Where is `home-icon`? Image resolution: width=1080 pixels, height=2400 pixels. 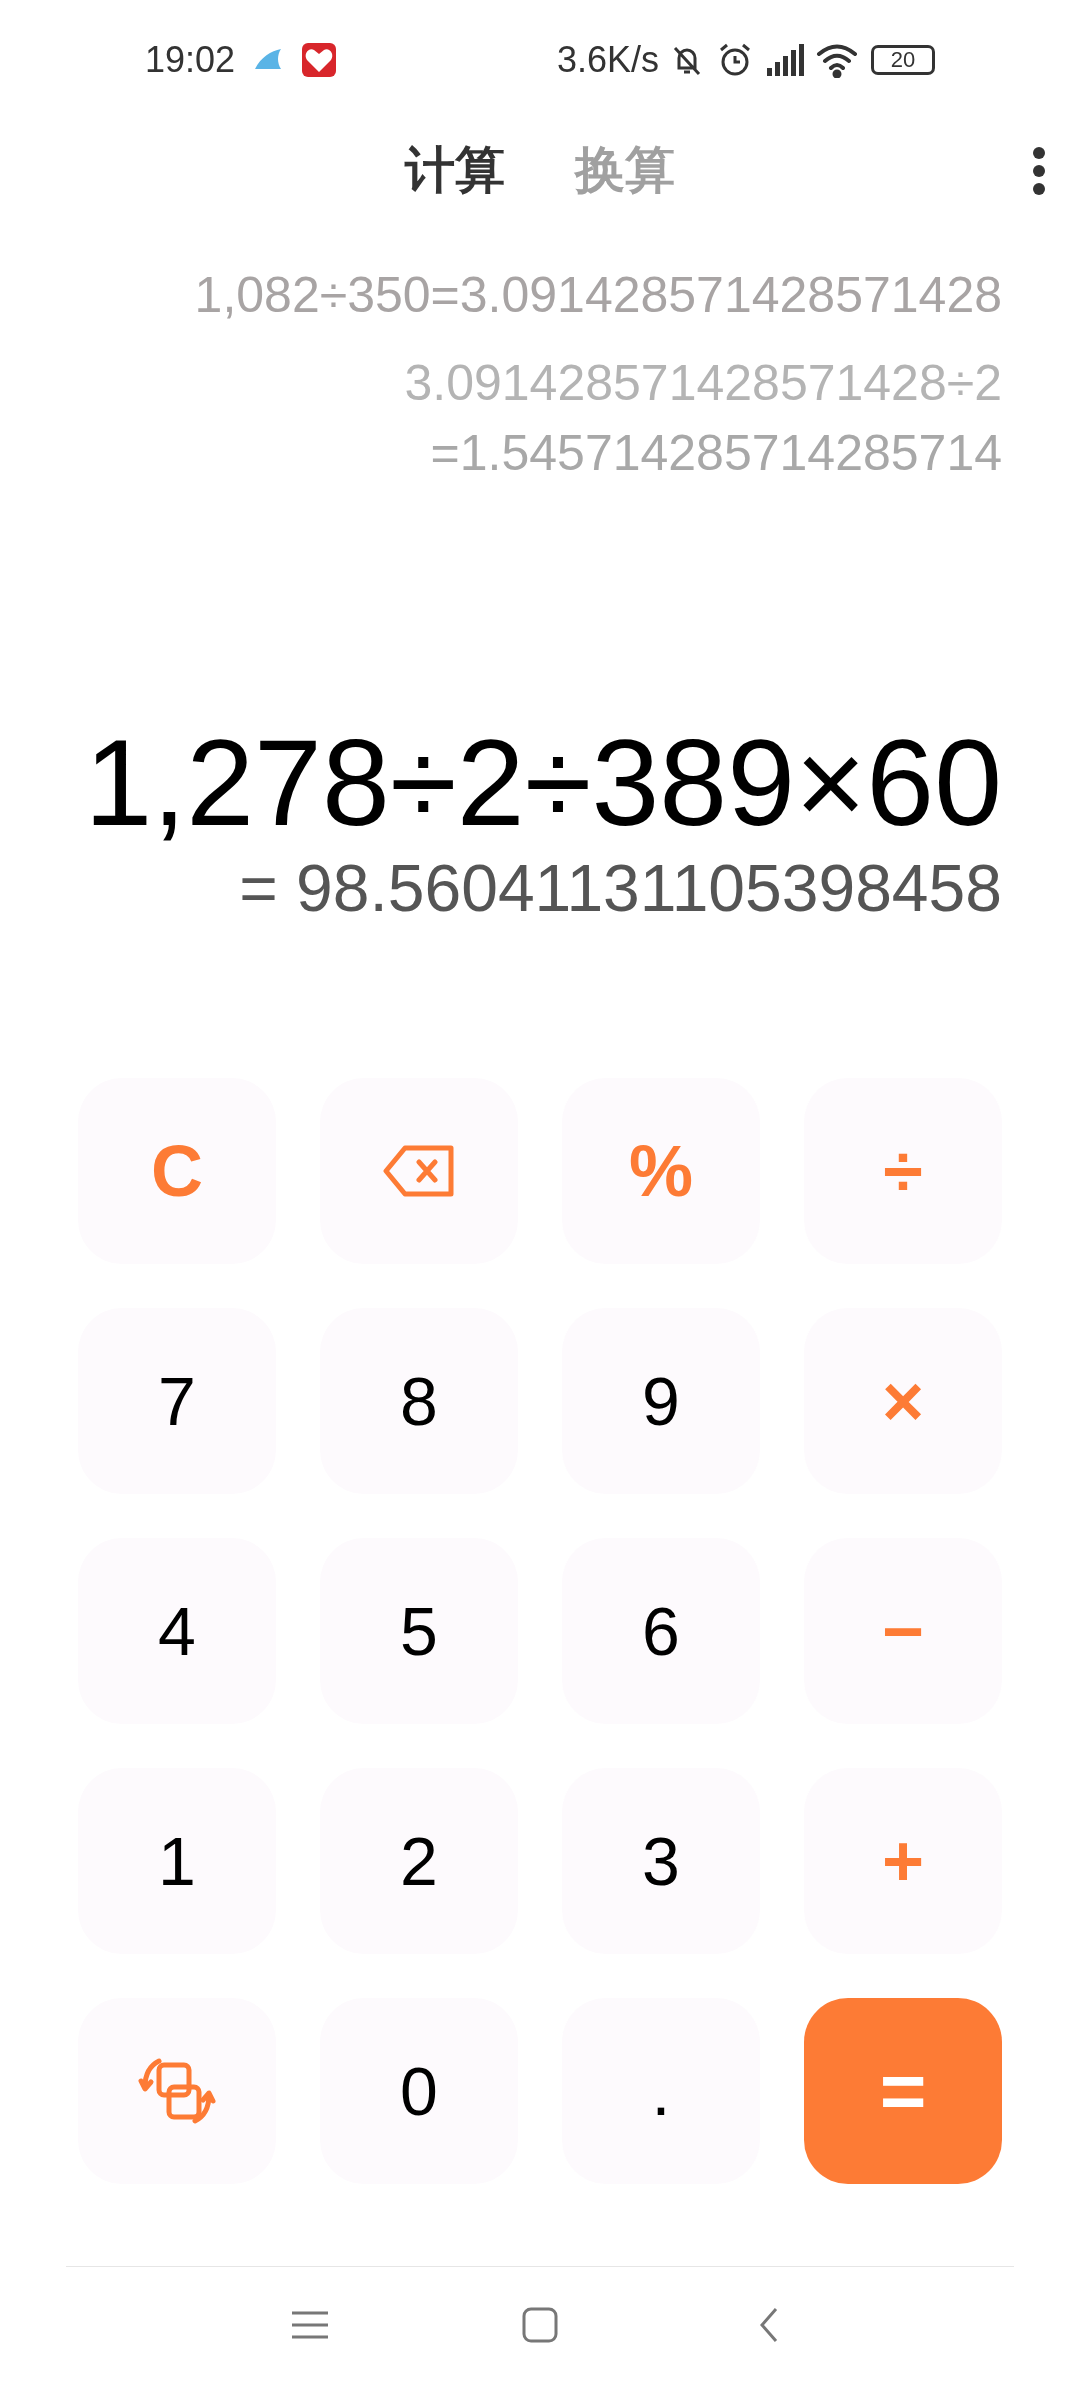
home-icon is located at coordinates (540, 2325).